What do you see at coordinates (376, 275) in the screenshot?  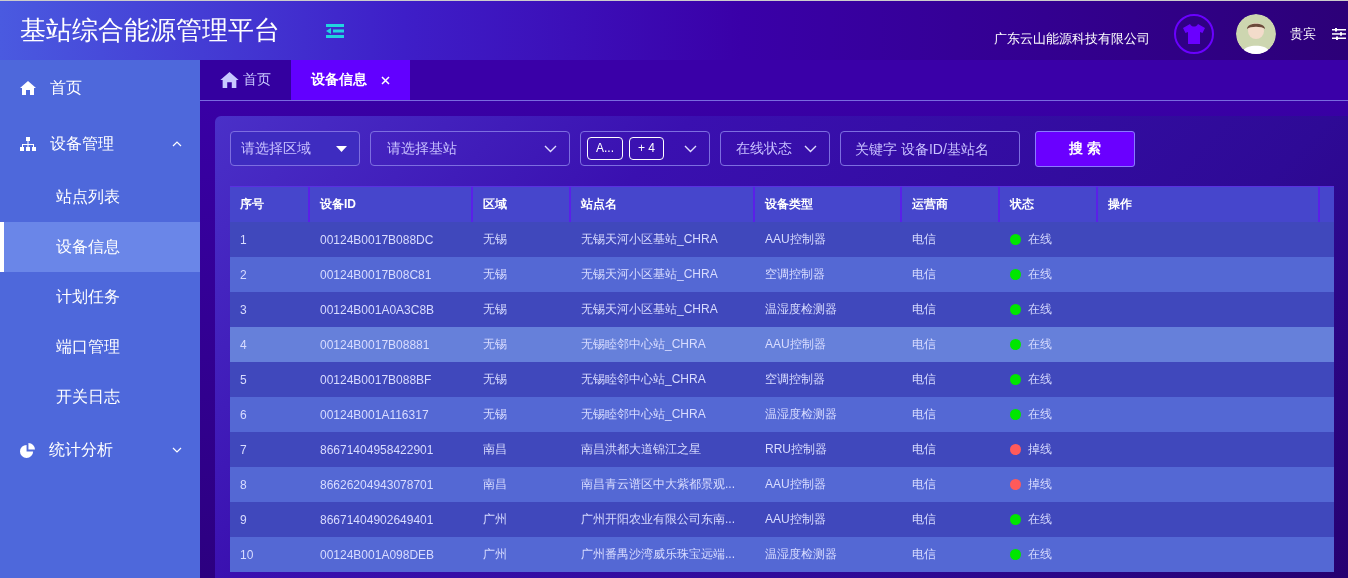 I see `table-cell-text: 00124B0017B08C81` at bounding box center [376, 275].